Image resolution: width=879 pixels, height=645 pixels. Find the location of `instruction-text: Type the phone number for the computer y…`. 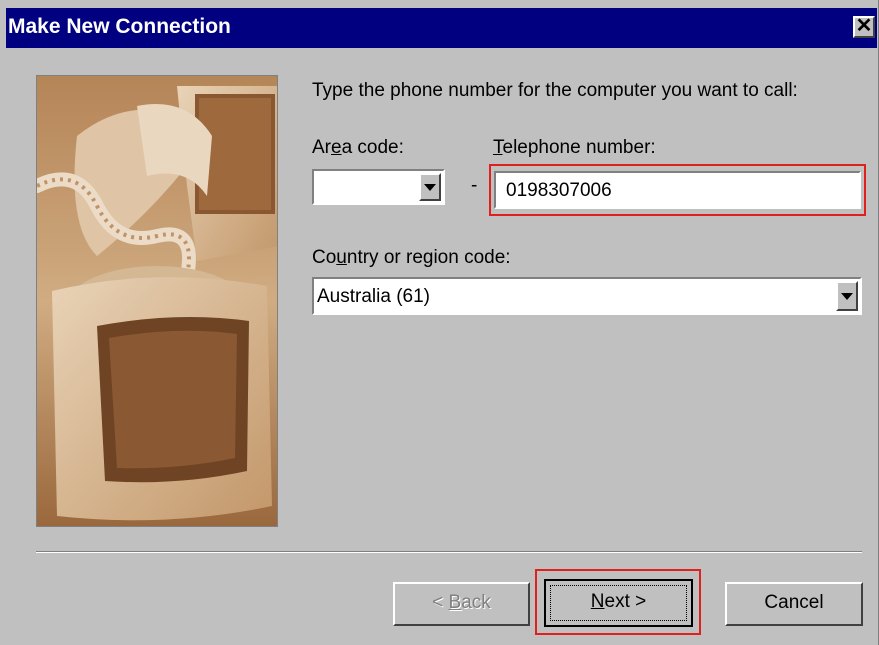

instruction-text: Type the phone number for the computer y… is located at coordinates (555, 90).